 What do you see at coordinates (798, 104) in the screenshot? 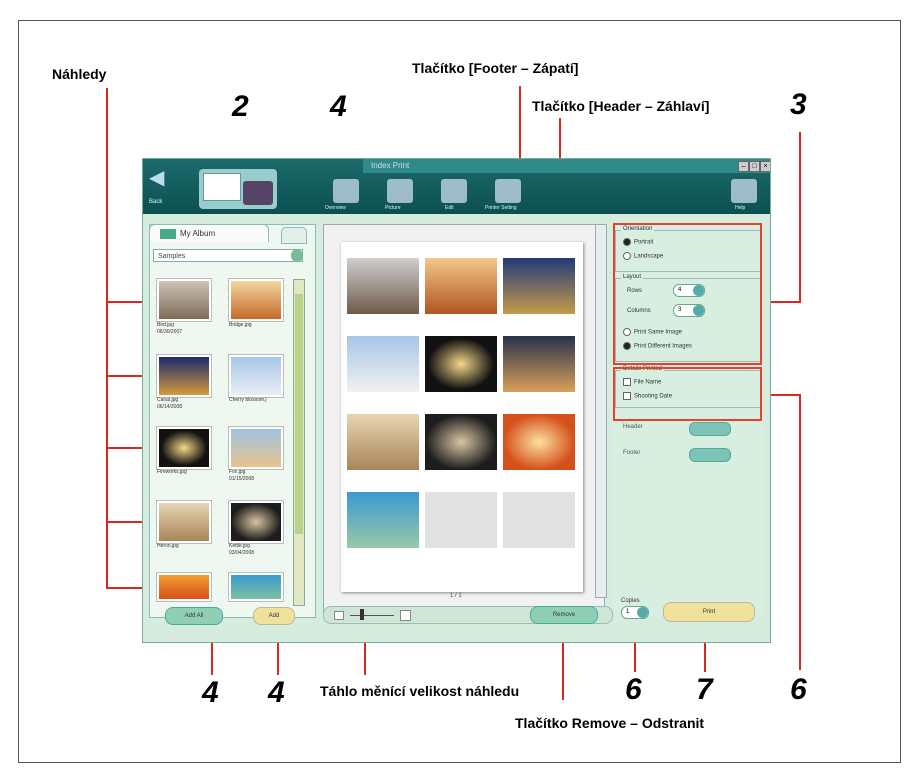
I see `step-number-3: 3` at bounding box center [798, 104].